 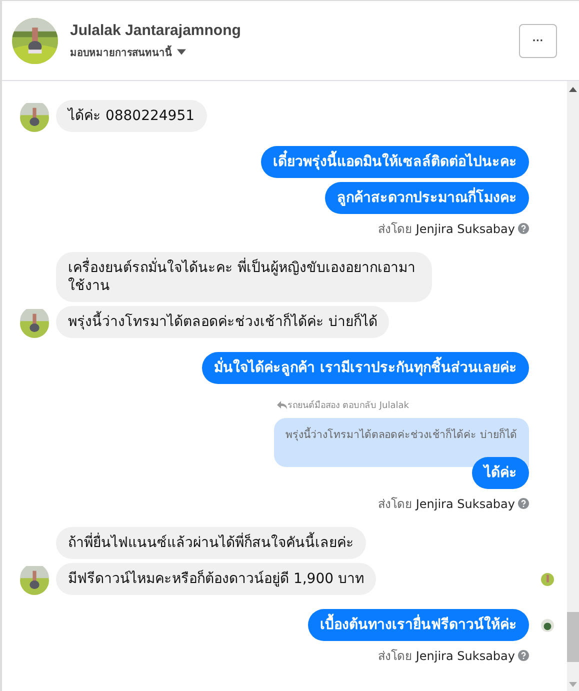 What do you see at coordinates (395, 162) in the screenshot?
I see `message-bubble: เดี๋ยวพรุ่งนี้แอดมินให้เซลล์ติดต่อไปนะคะ` at bounding box center [395, 162].